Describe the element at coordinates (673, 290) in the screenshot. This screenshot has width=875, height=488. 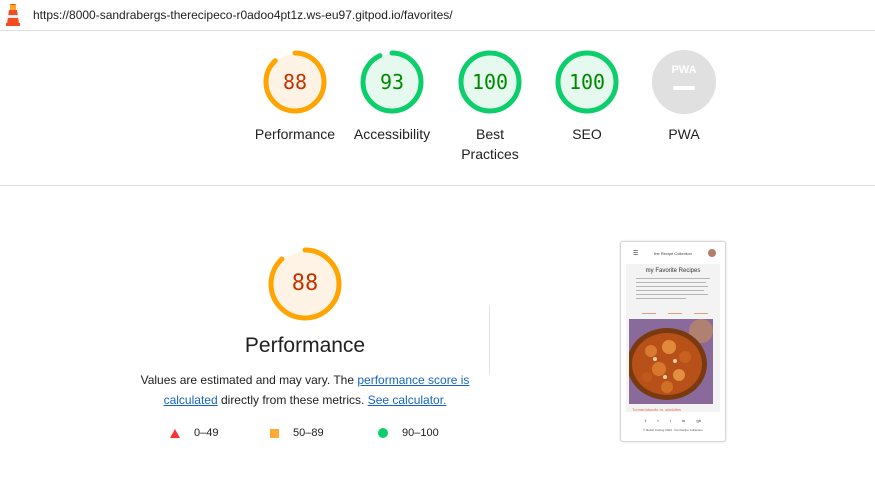
I see `screenshot-text-lines` at that location.